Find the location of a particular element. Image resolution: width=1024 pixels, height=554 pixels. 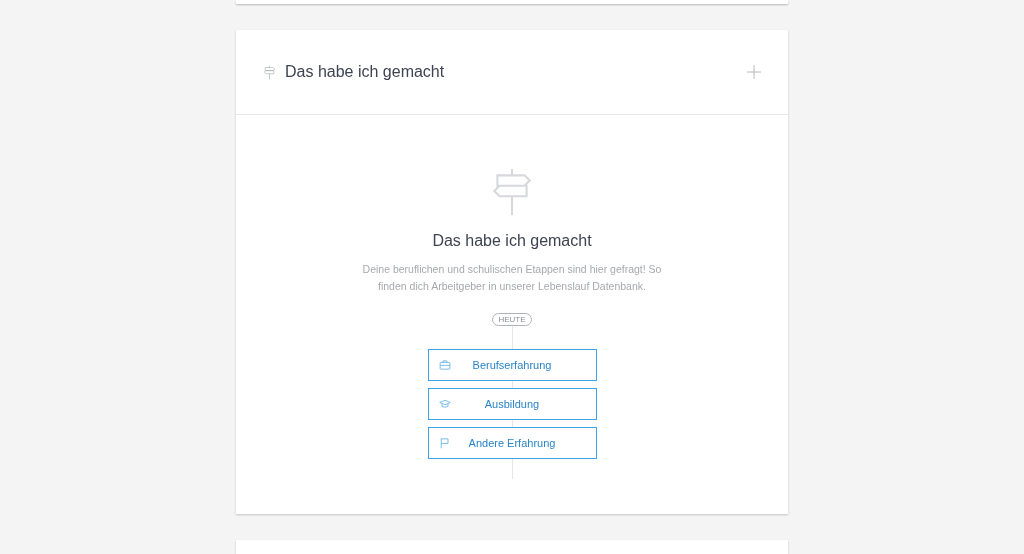

add-entry-button: Berufserfahrung is located at coordinates (512, 365).